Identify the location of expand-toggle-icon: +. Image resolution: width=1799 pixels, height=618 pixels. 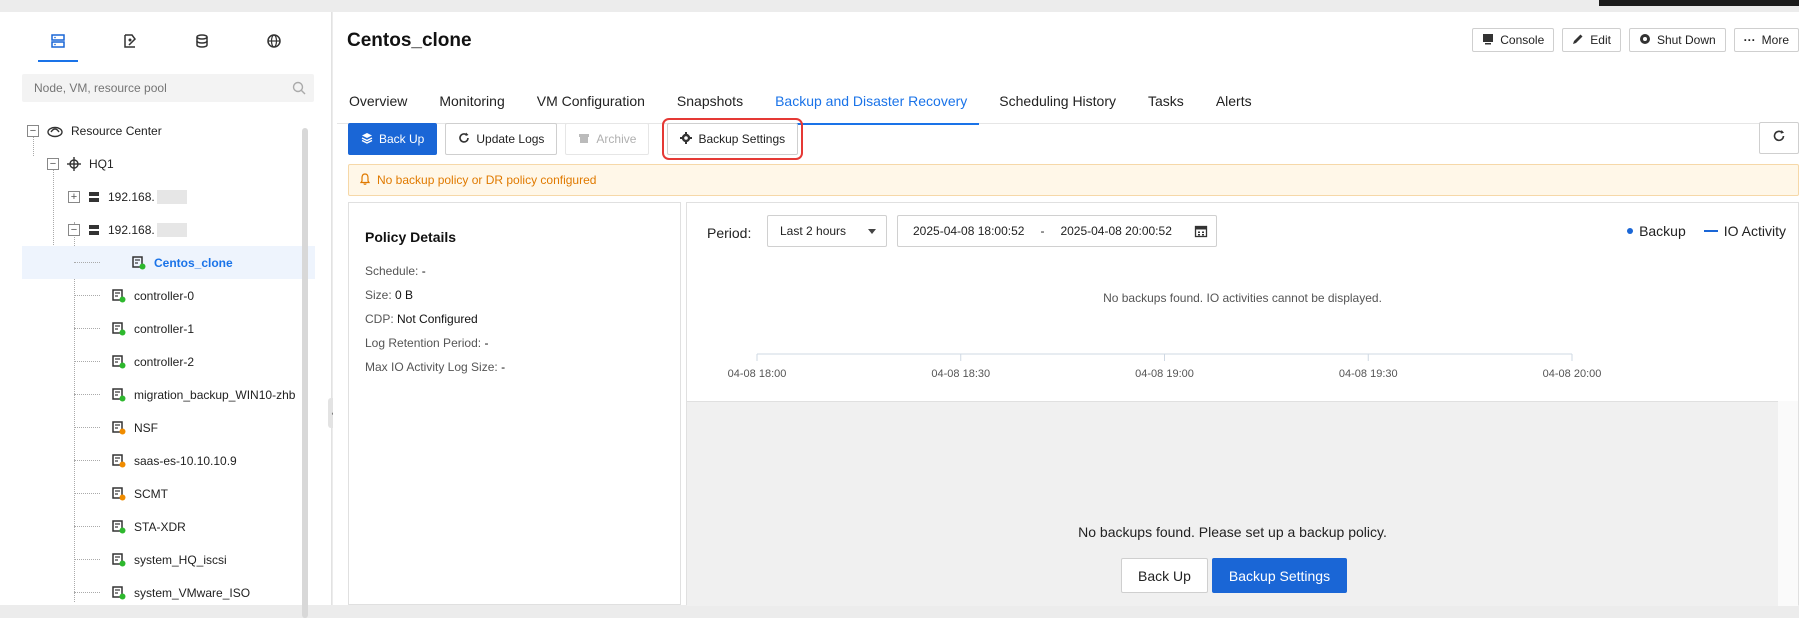
(74, 196).